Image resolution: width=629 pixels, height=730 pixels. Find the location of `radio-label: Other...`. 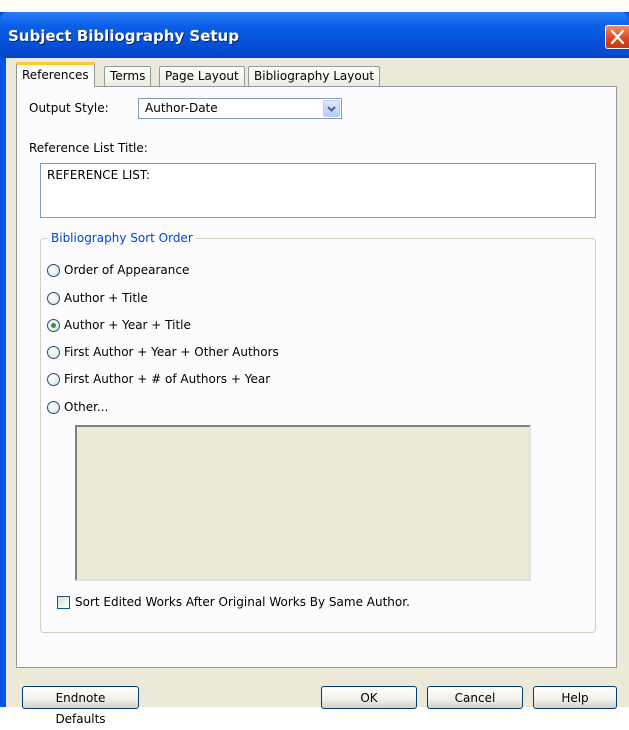

radio-label: Other... is located at coordinates (86, 407).